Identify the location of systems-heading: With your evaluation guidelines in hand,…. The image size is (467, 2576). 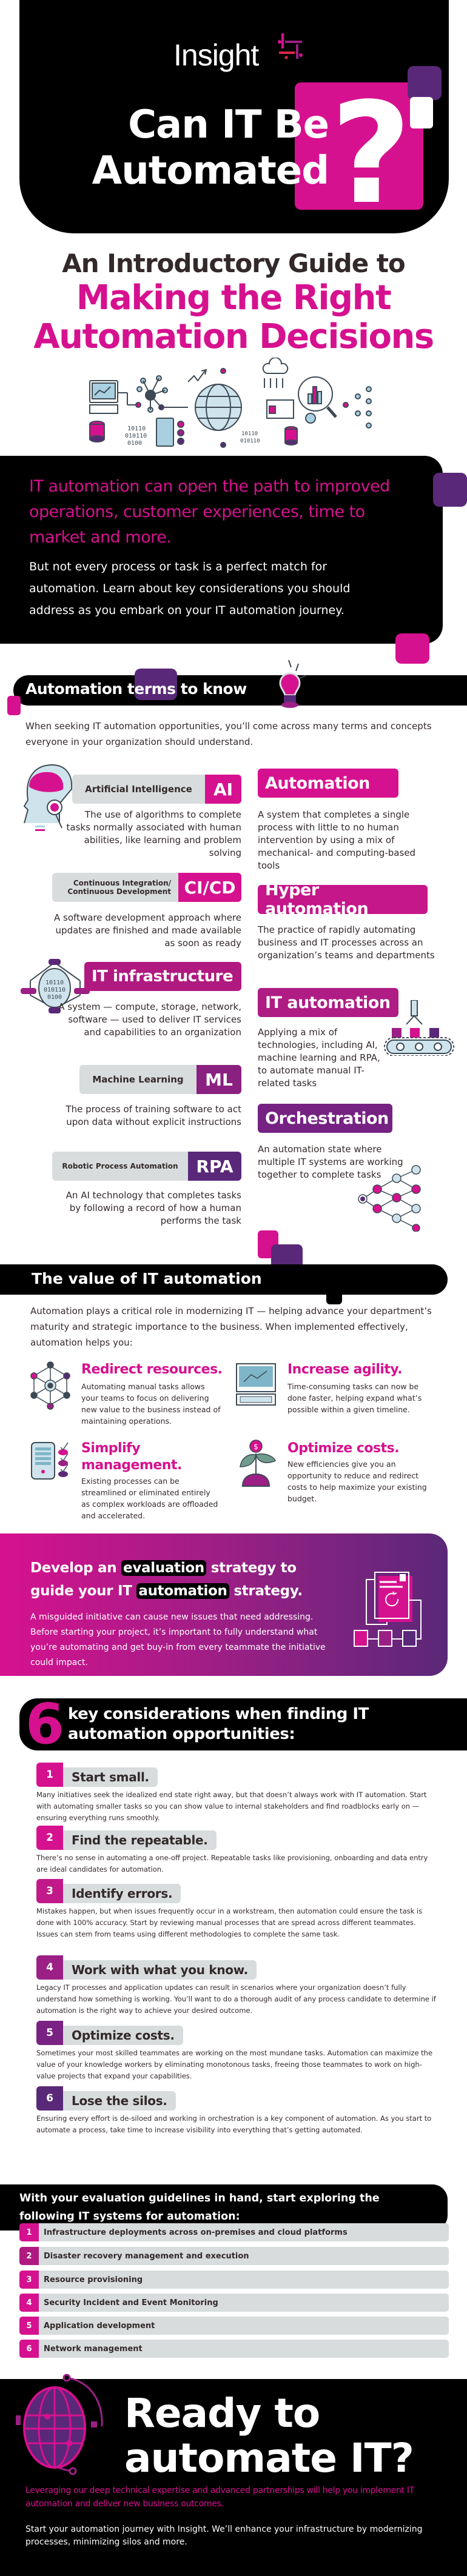
(200, 2207).